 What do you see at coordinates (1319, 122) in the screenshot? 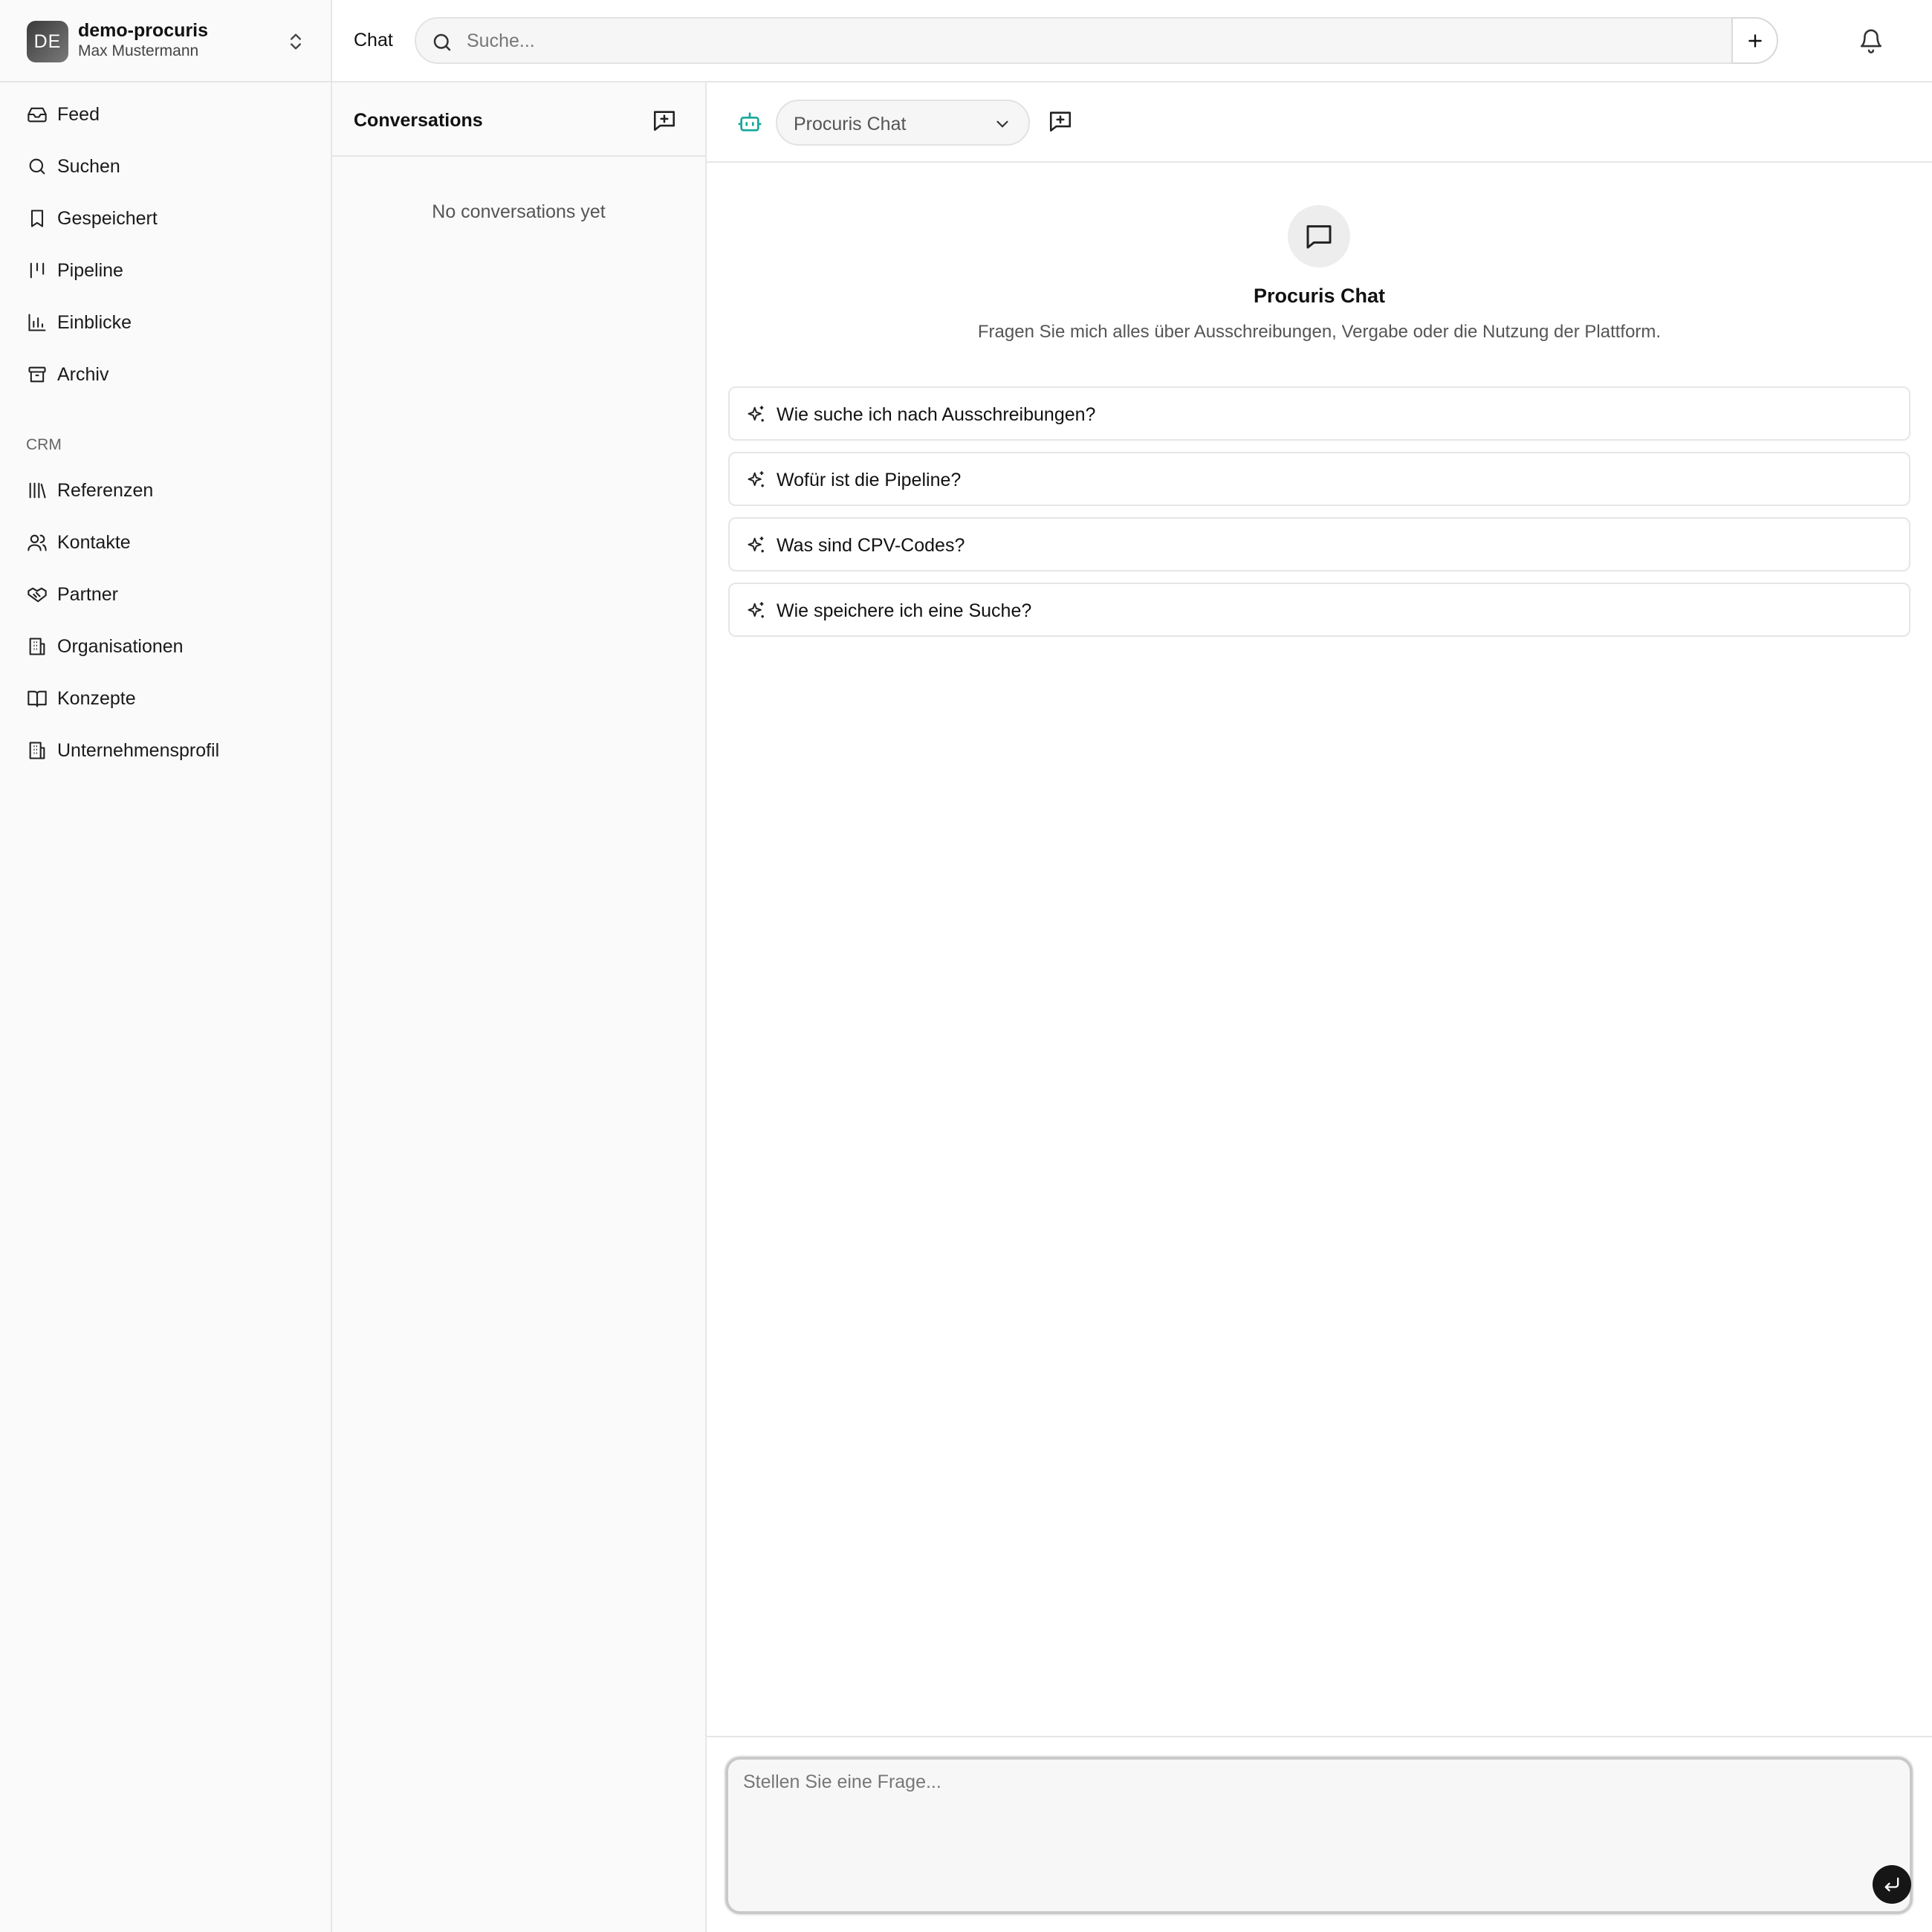
I see `chat-header: Procuris Chat` at bounding box center [1319, 122].